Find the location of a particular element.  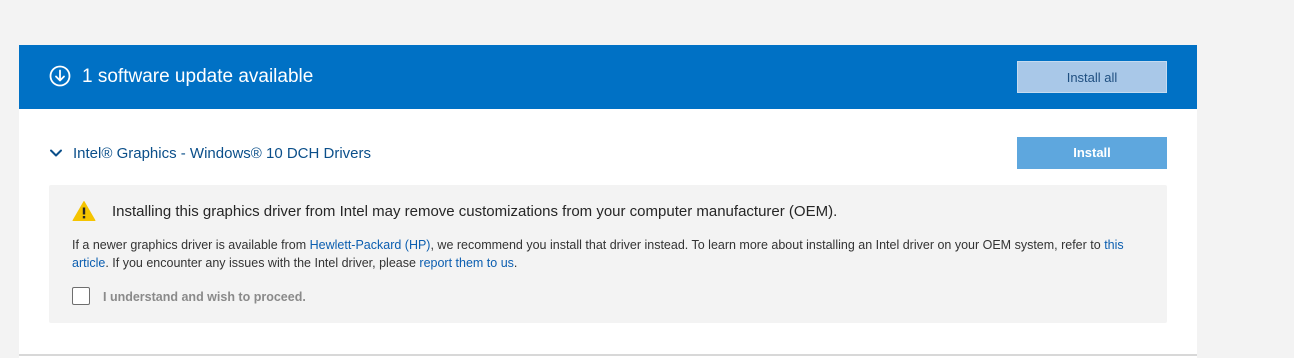

install-button: Install is located at coordinates (1092, 153).